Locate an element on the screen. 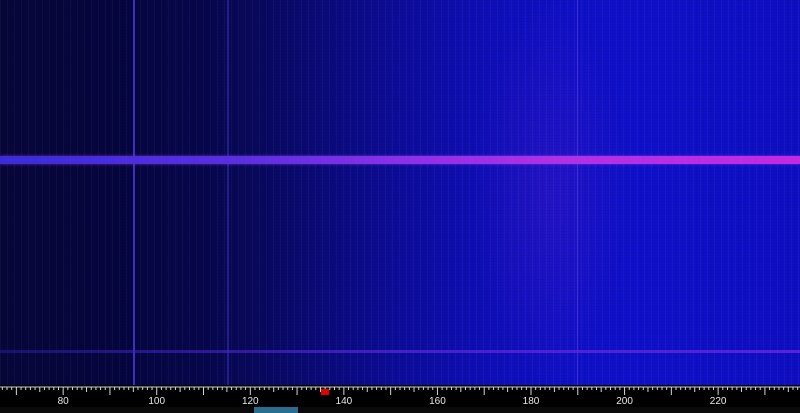  tick-label: 180 is located at coordinates (531, 401).